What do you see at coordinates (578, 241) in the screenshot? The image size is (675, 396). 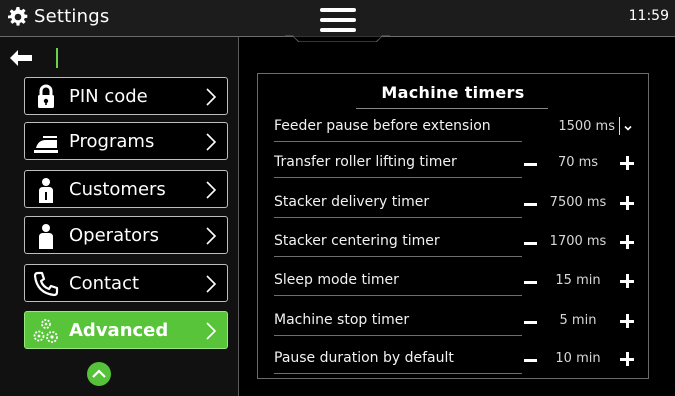 I see `timer-value: 1700 ms` at bounding box center [578, 241].